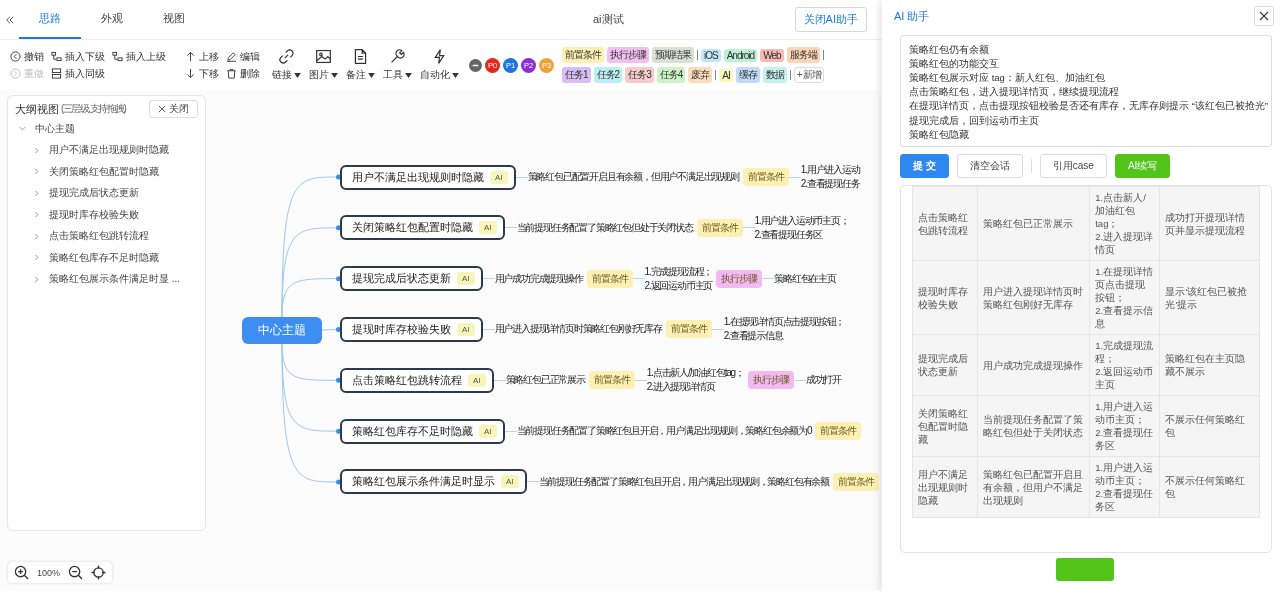  Describe the element at coordinates (202, 73) in the screenshot. I see `toolbar-action: 下移` at that location.